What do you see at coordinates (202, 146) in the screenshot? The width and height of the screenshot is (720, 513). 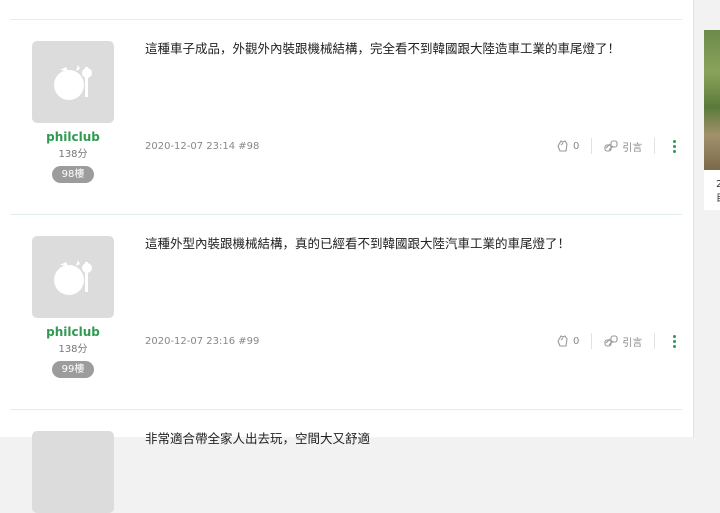 I see `post-meta: 2020-12-07 23:14 #98` at bounding box center [202, 146].